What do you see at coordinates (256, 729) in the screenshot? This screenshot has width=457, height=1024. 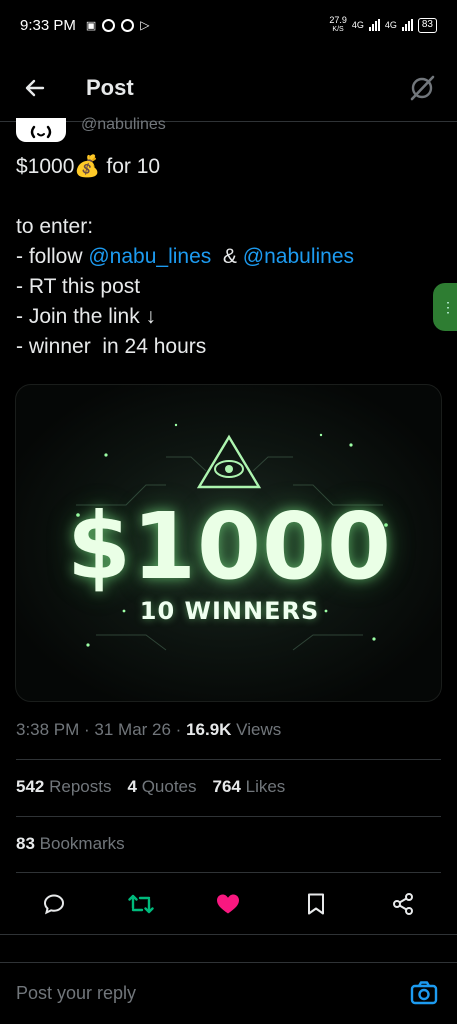 I see `views-label: Views` at bounding box center [256, 729].